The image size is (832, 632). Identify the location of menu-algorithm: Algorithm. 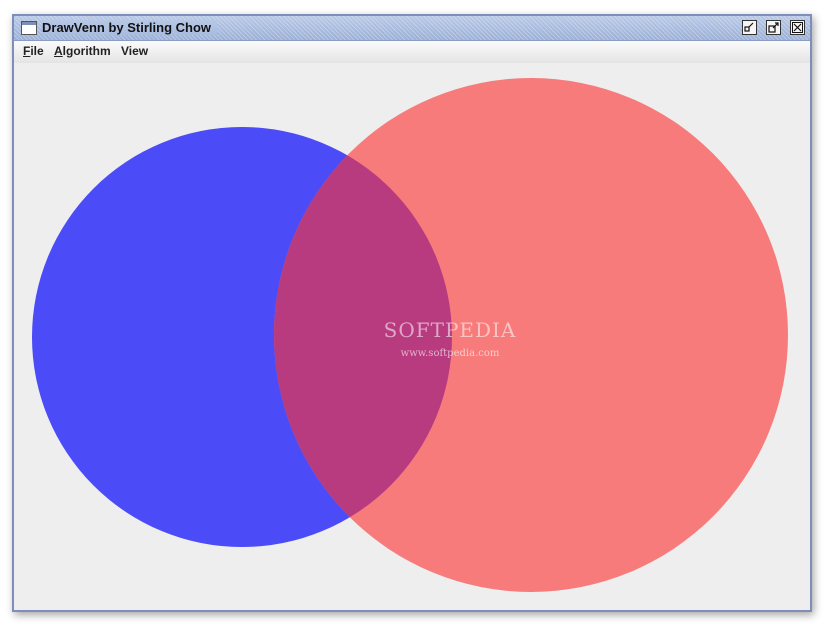
(82, 51).